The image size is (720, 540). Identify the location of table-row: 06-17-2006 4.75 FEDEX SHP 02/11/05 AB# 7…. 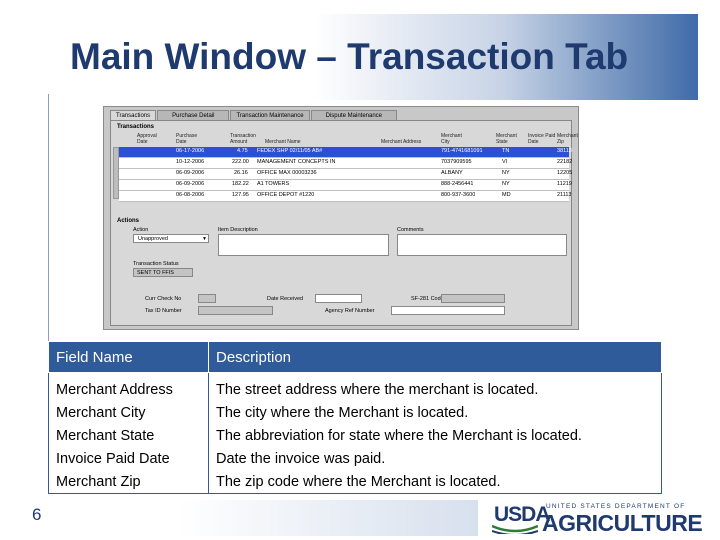
(345, 152).